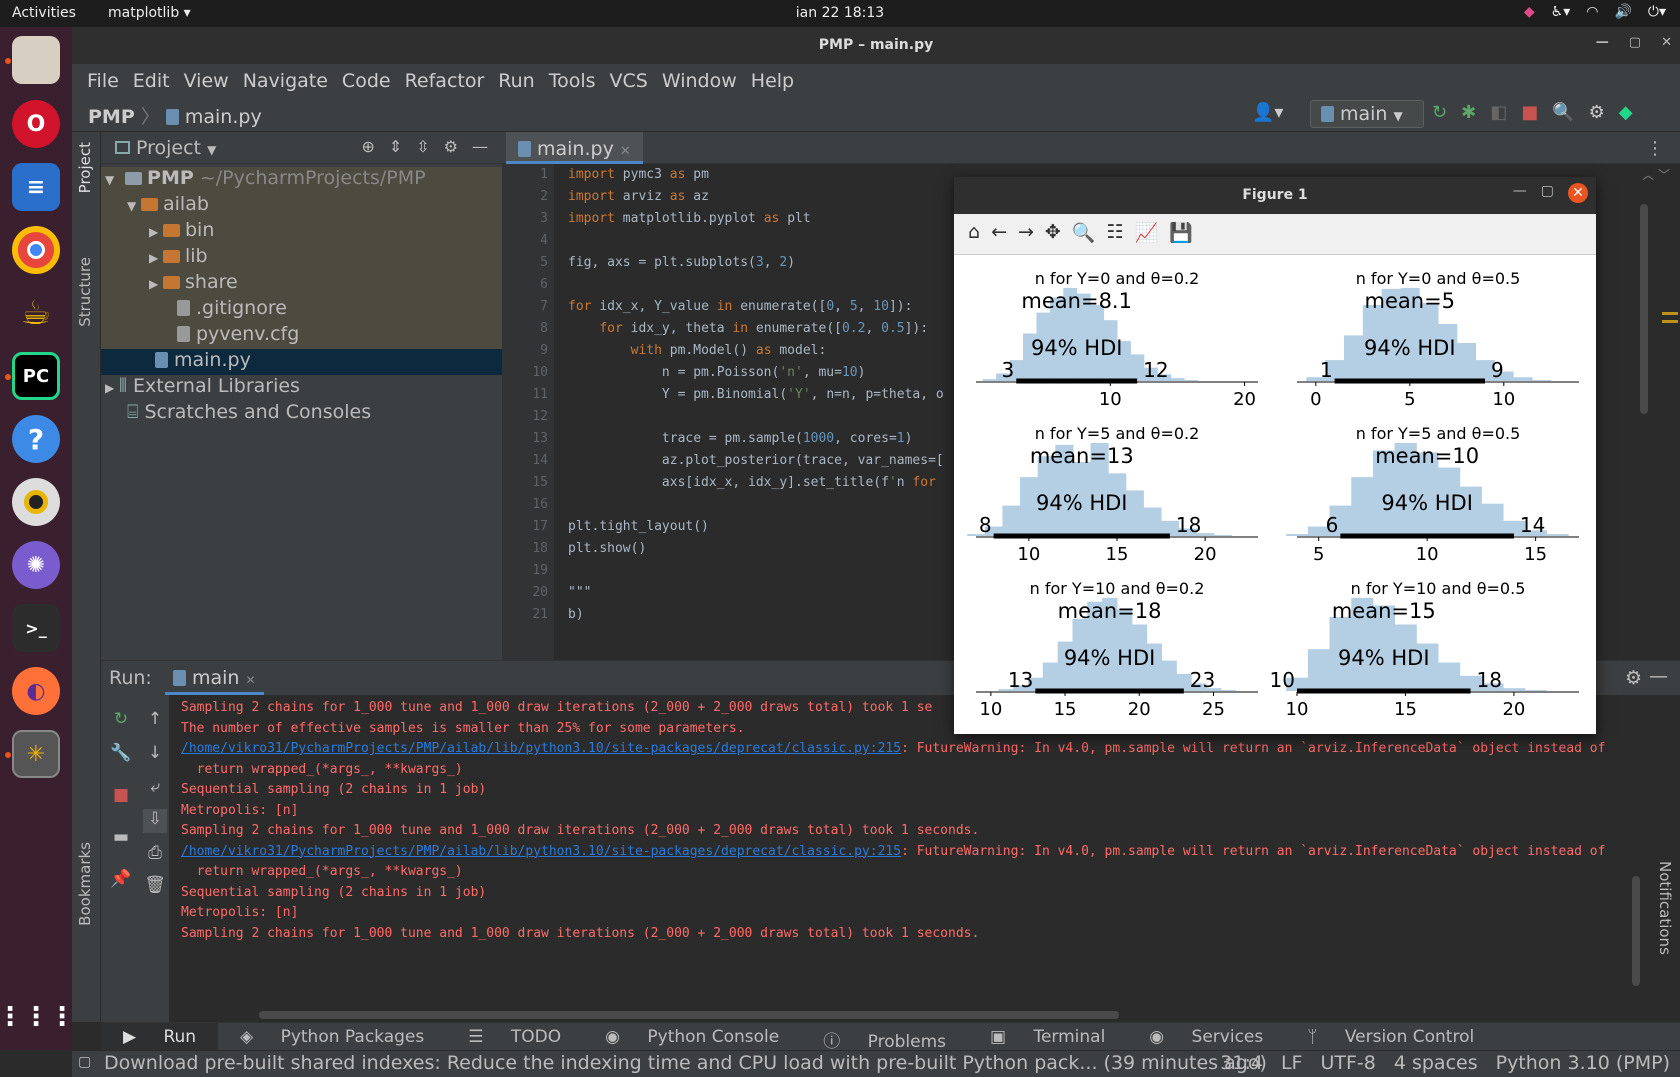 The image size is (1680, 1077). What do you see at coordinates (301, 232) in the screenshot?
I see `tree-item-bin: ▶ bin` at bounding box center [301, 232].